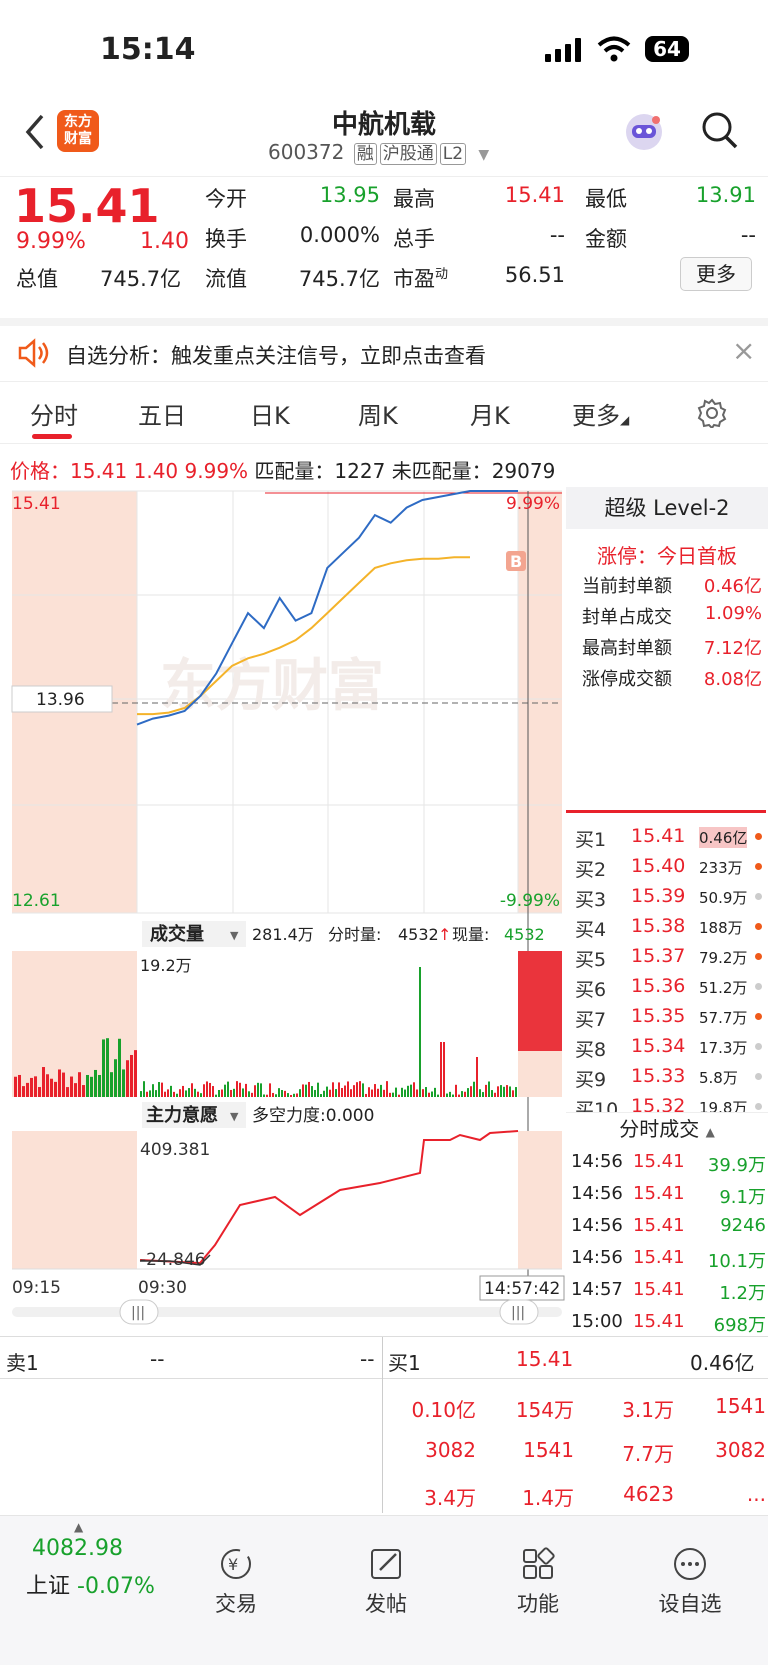 Image resolution: width=768 pixels, height=1665 pixels. I want to click on level2-title: 超级 Level-2, so click(667, 508).